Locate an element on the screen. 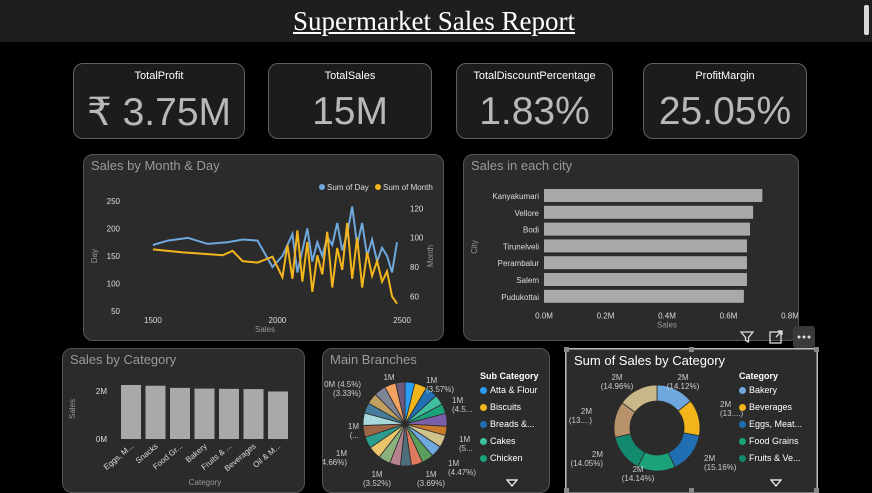 Image resolution: width=872 pixels, height=493 pixels. y-tick-label: 0M is located at coordinates (101, 439).